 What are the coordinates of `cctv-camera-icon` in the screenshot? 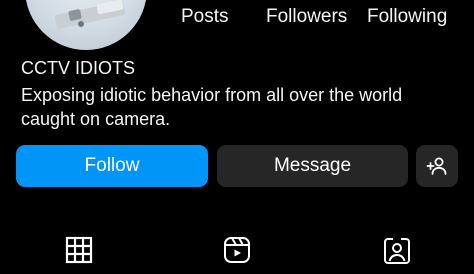 It's located at (90, 14).